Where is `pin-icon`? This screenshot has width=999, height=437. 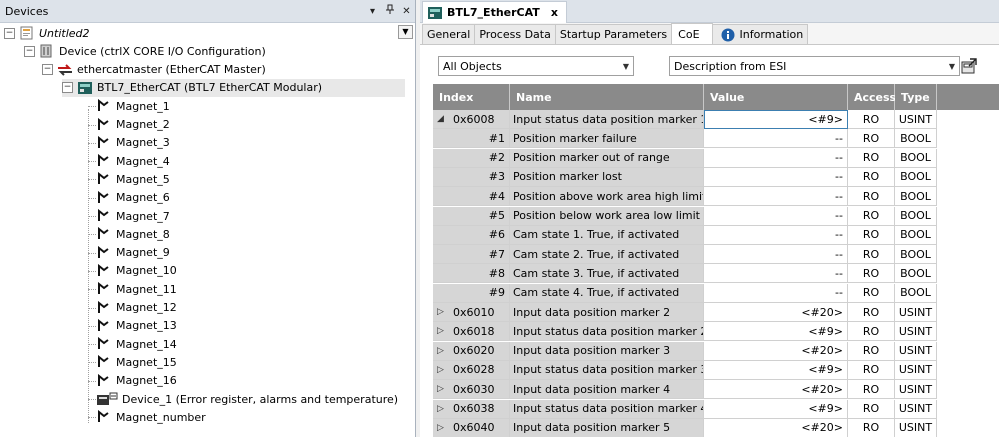 pin-icon is located at coordinates (389, 11).